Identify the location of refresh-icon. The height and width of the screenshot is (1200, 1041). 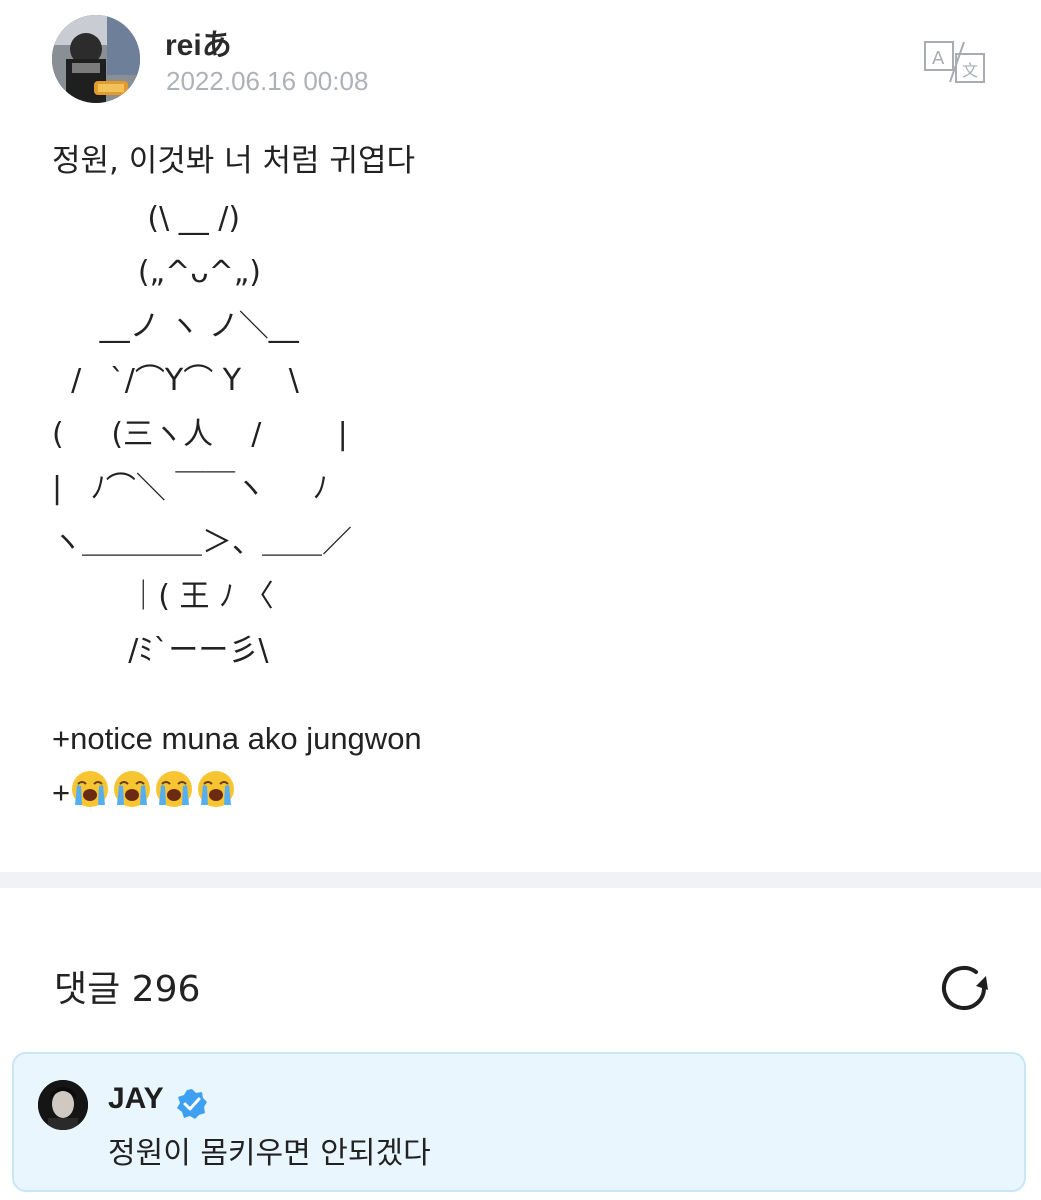
(966, 988).